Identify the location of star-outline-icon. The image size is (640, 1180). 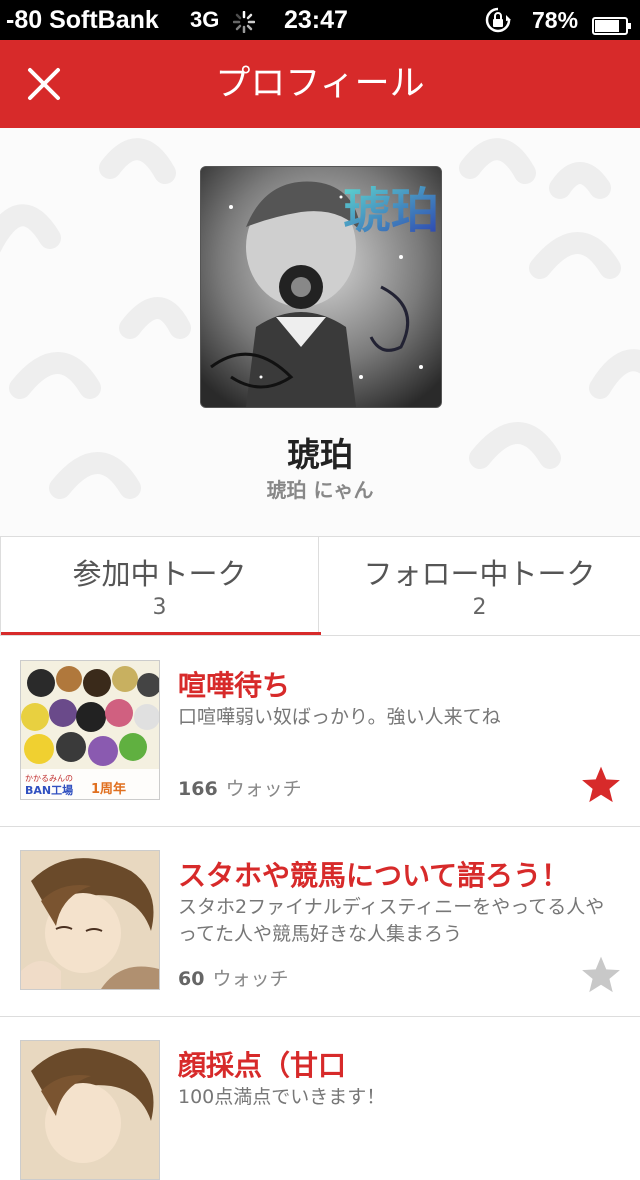
(601, 974).